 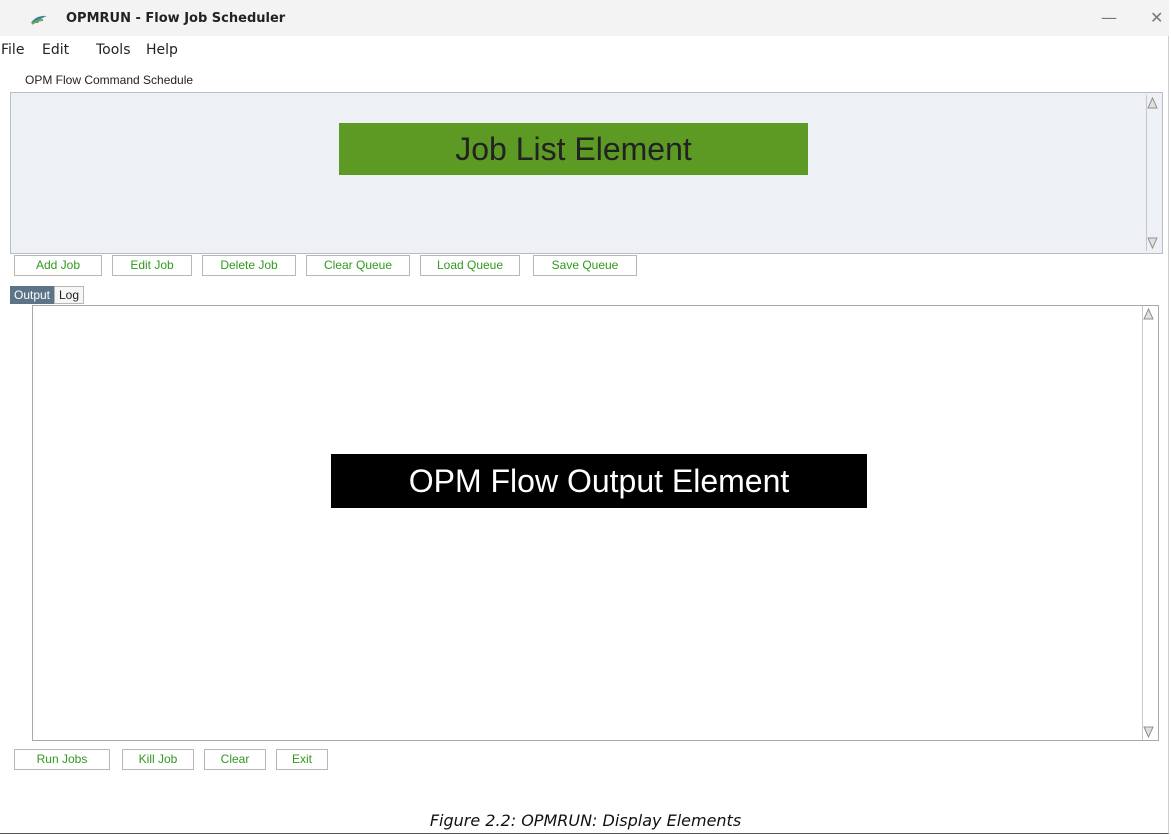 What do you see at coordinates (176, 18) in the screenshot?
I see `window-title: OPMRUN - Flow Job Scheduler` at bounding box center [176, 18].